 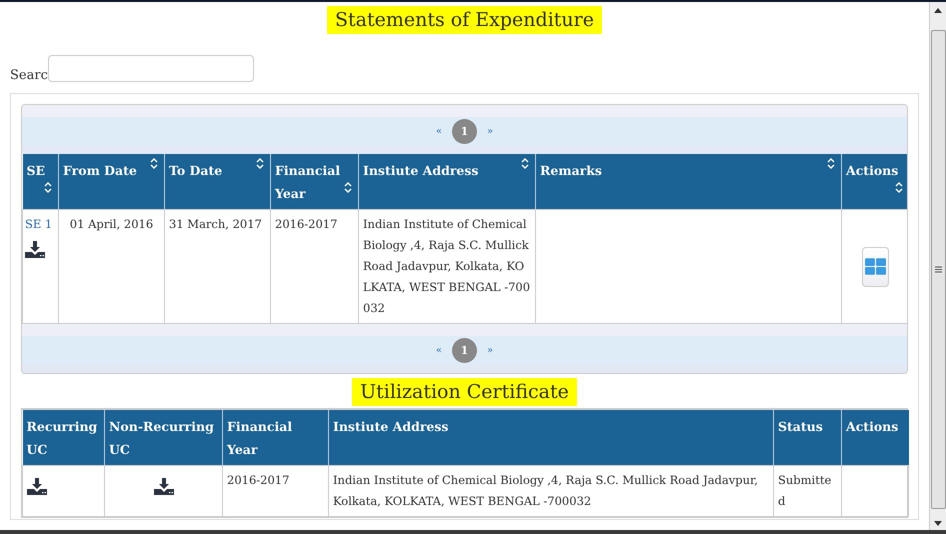 I want to click on column-header: From Date, so click(x=111, y=182).